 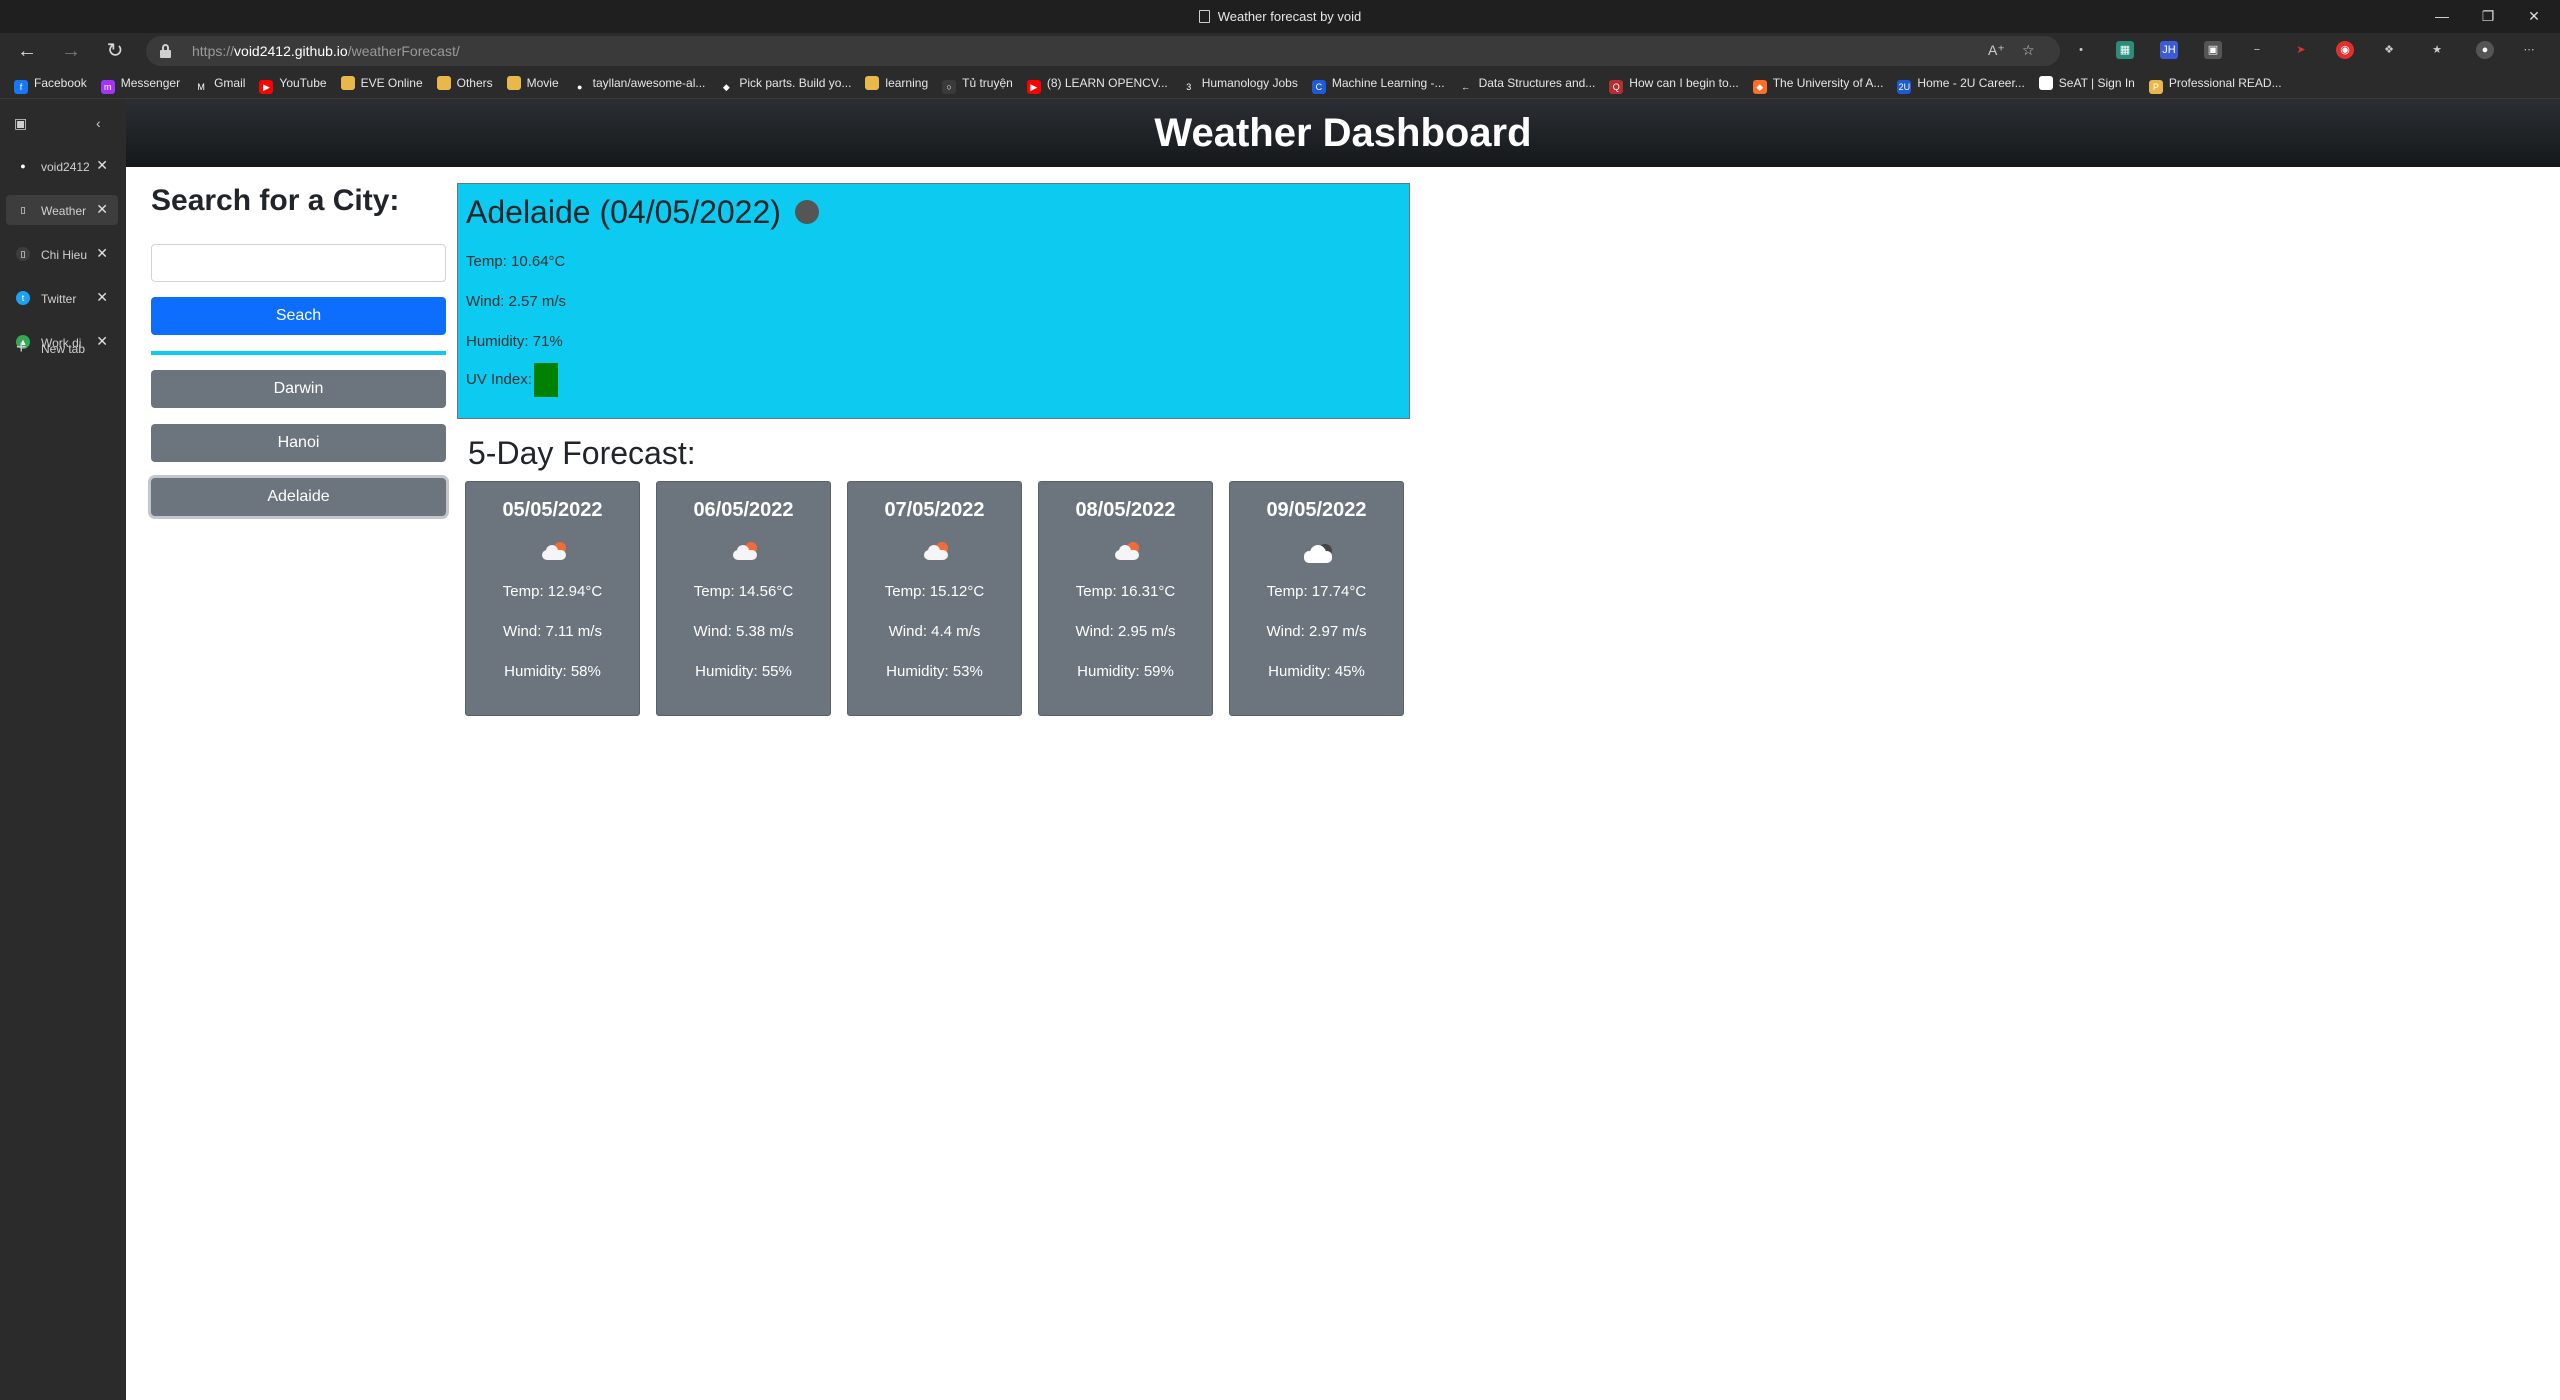 I want to click on tab-actions: ▣ ‹, so click(x=64, y=125).